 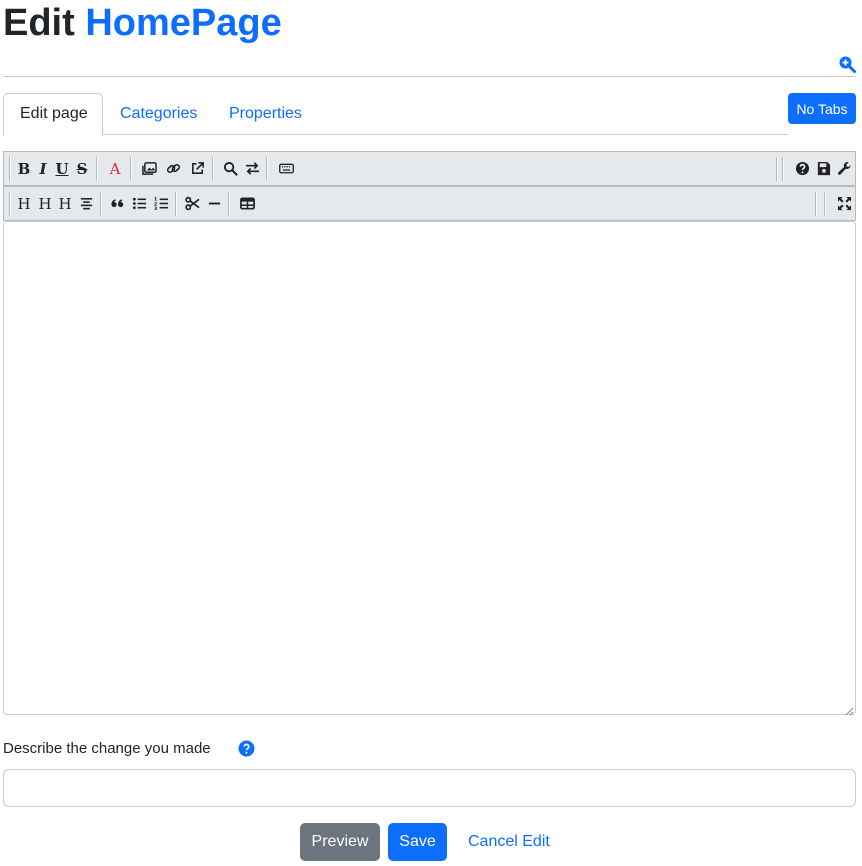 I want to click on strikethrough-label: S, so click(x=82, y=168).